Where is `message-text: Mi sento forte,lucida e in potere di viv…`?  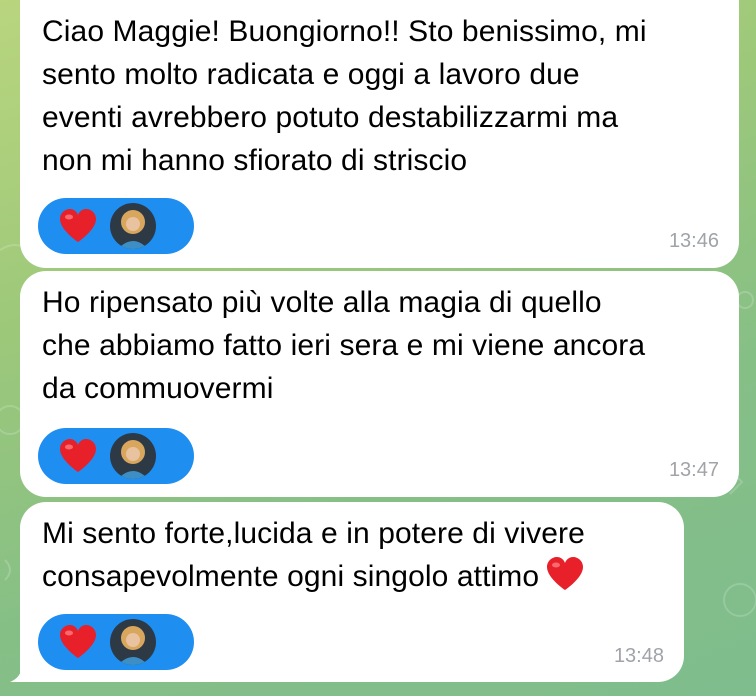 message-text: Mi sento forte,lucida e in potere di viv… is located at coordinates (352, 555).